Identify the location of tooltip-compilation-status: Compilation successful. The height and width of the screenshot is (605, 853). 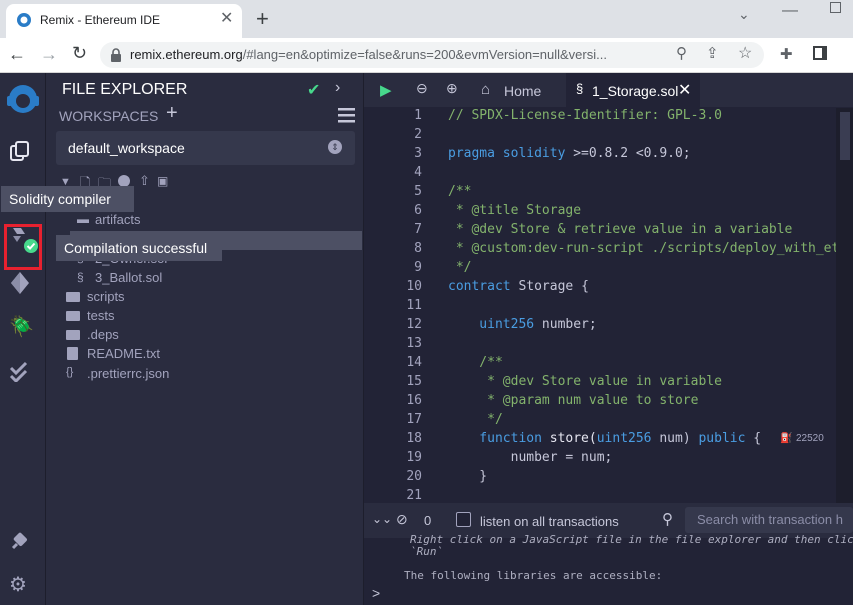
(139, 248).